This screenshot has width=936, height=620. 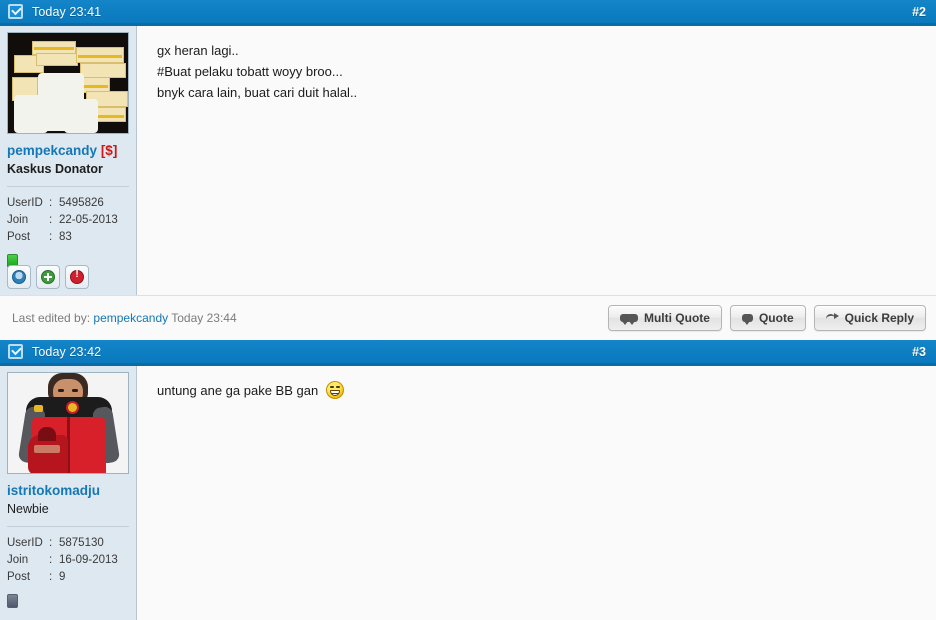 What do you see at coordinates (832, 318) in the screenshot?
I see `quick-reply-icon` at bounding box center [832, 318].